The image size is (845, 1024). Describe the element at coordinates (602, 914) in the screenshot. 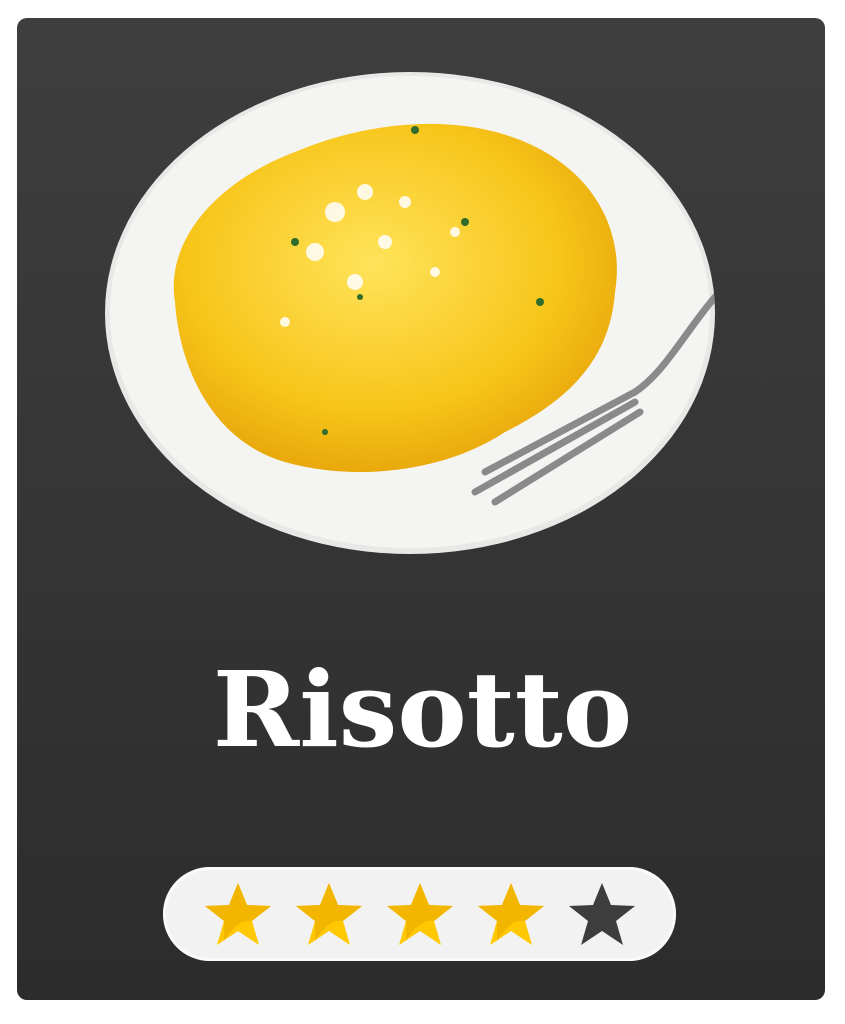

I see `star-empty-icon` at that location.